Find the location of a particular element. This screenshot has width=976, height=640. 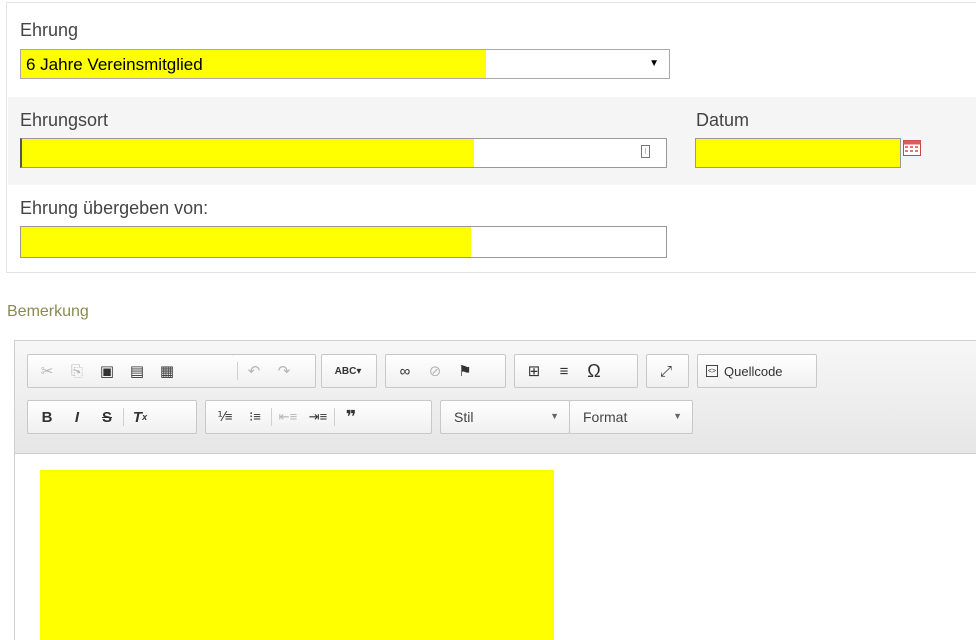

ehrungsort-input: ⁝ is located at coordinates (343, 153).